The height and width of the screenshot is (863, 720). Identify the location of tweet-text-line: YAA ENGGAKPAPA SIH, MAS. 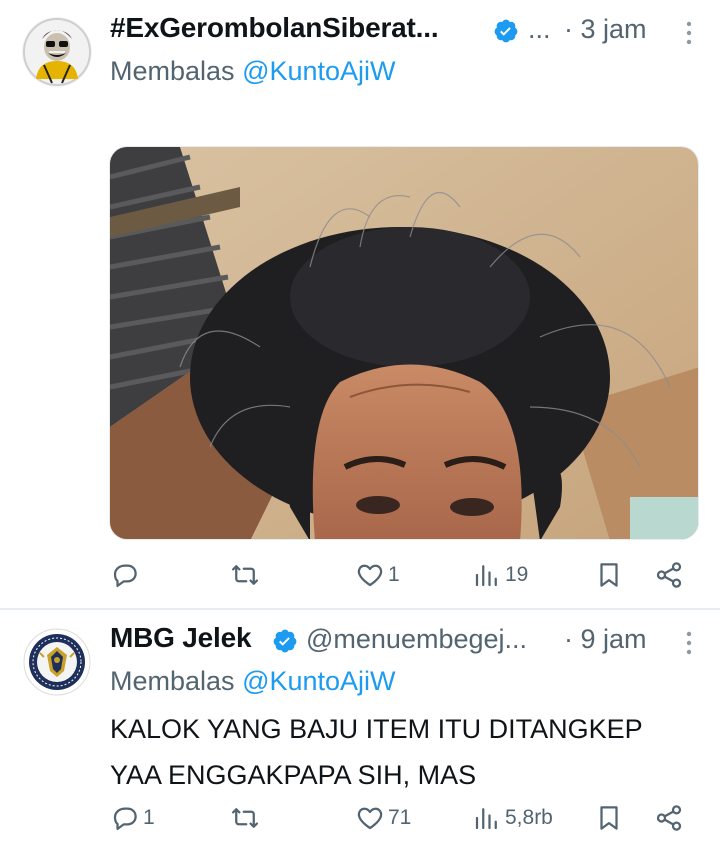
(293, 775).